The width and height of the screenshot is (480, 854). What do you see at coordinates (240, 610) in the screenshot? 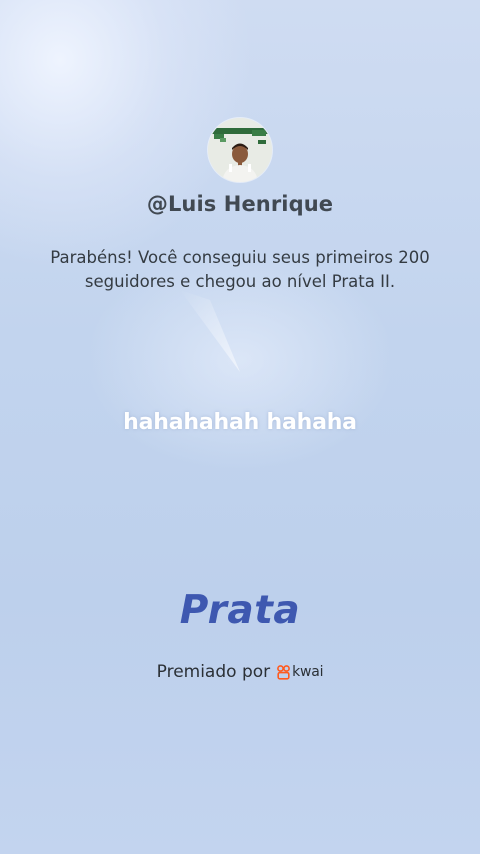
I see `level-title: Prata` at bounding box center [240, 610].